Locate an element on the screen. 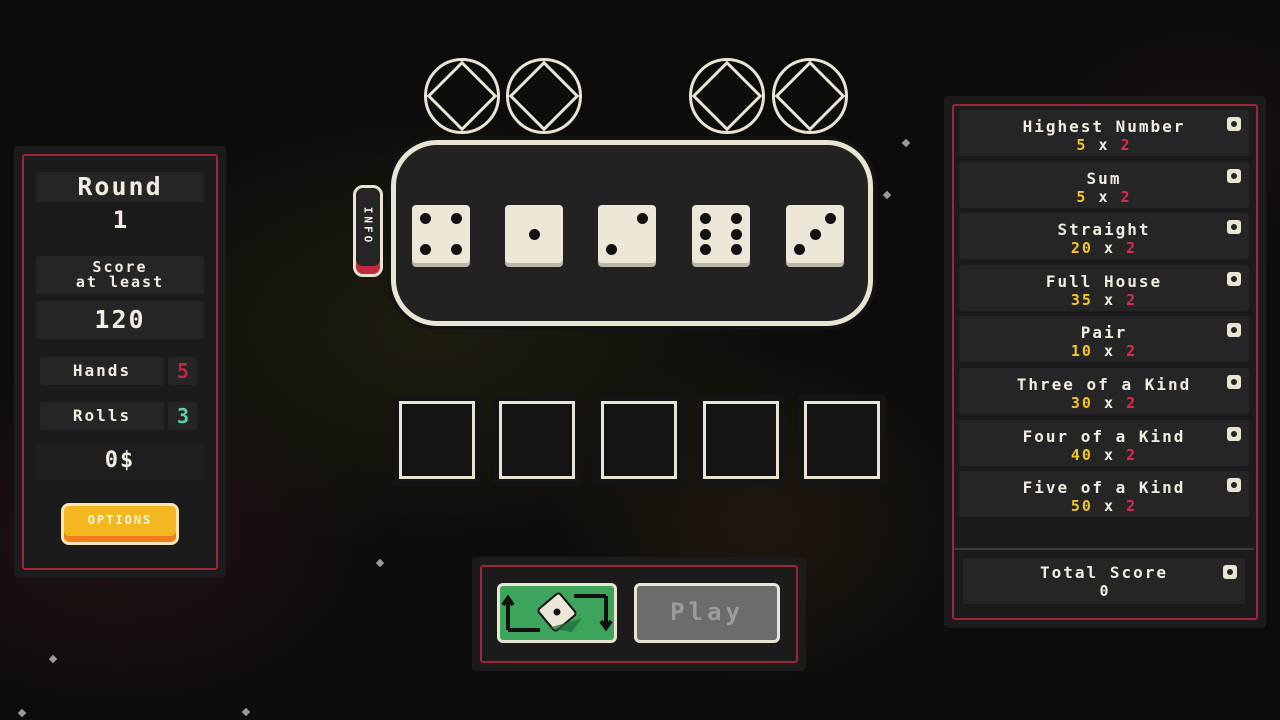 The image size is (1280, 720). play-button: Play is located at coordinates (707, 613).